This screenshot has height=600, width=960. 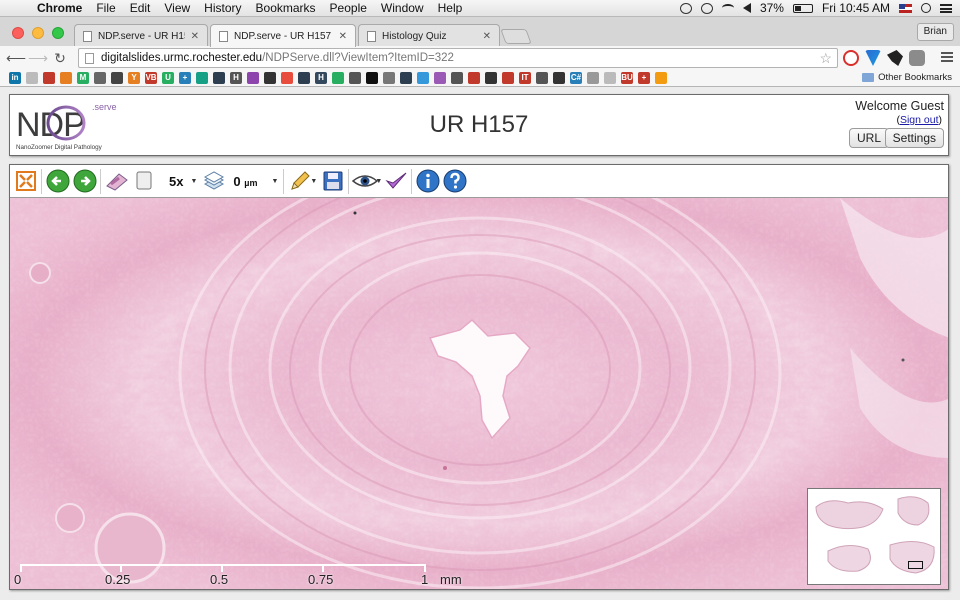 I want to click on bookmark-6-icon, so click(x=100, y=78).